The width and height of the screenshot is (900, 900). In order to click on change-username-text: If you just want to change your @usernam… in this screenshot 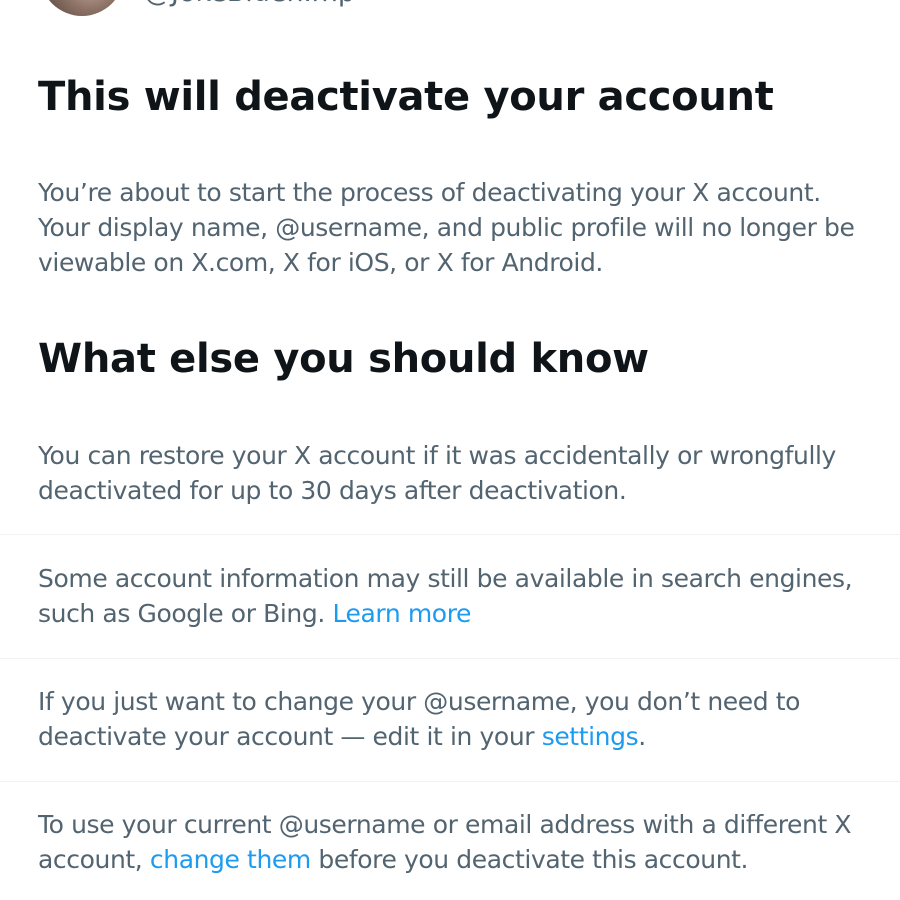, I will do `click(419, 719)`.